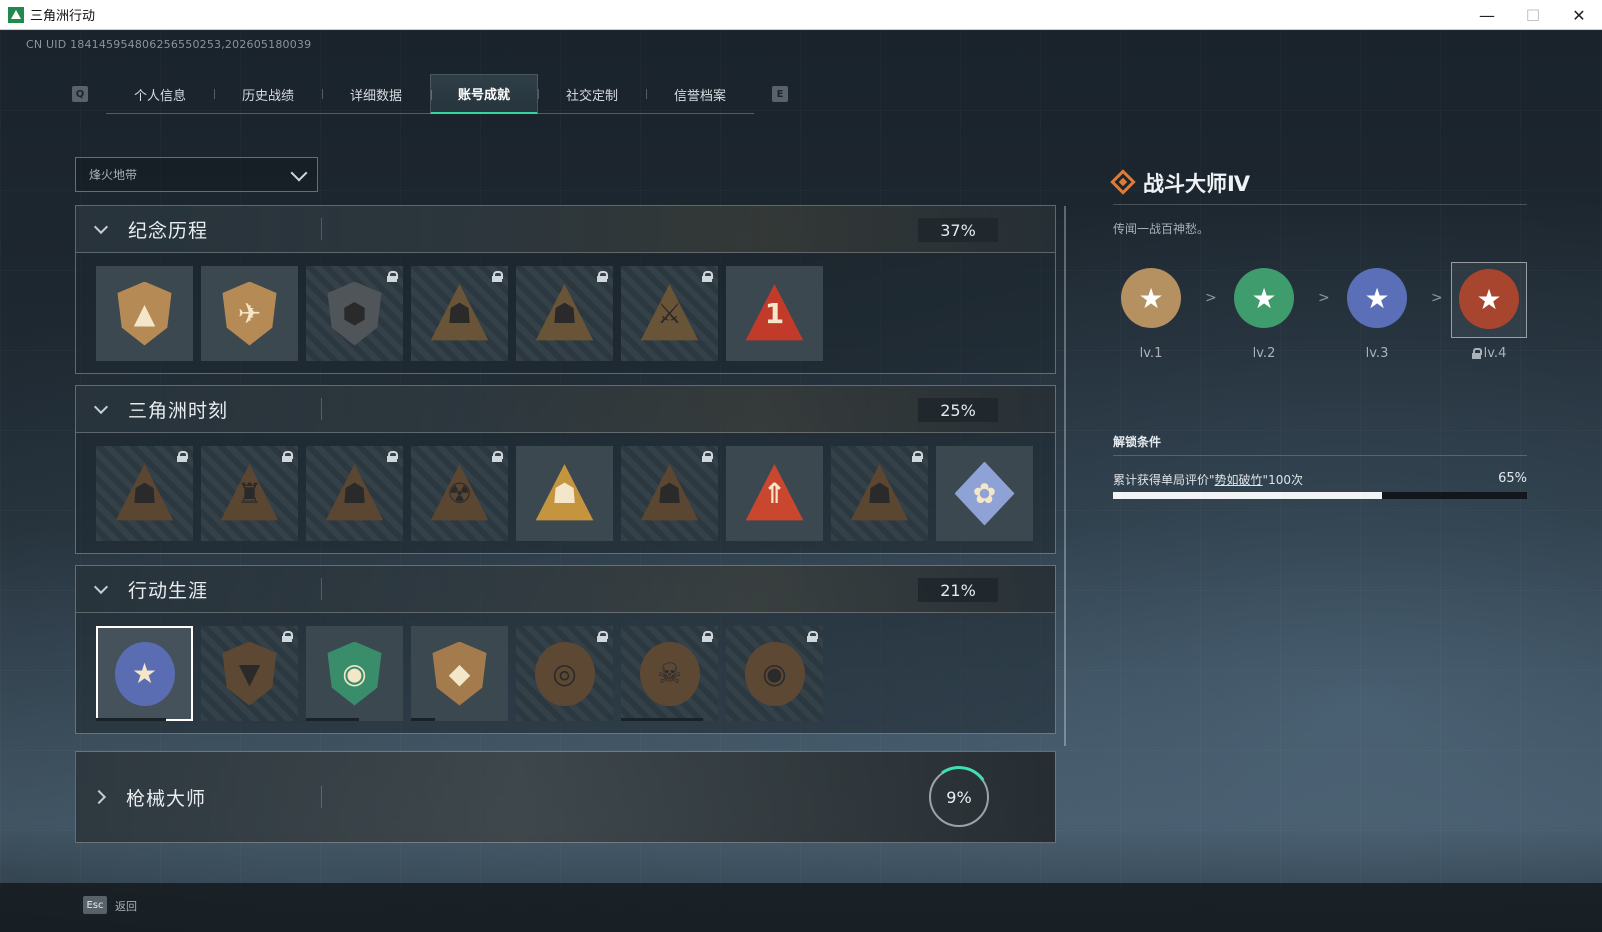 Image resolution: width=1602 pixels, height=932 pixels. Describe the element at coordinates (249, 493) in the screenshot. I see `achievement-badge: ♜` at that location.